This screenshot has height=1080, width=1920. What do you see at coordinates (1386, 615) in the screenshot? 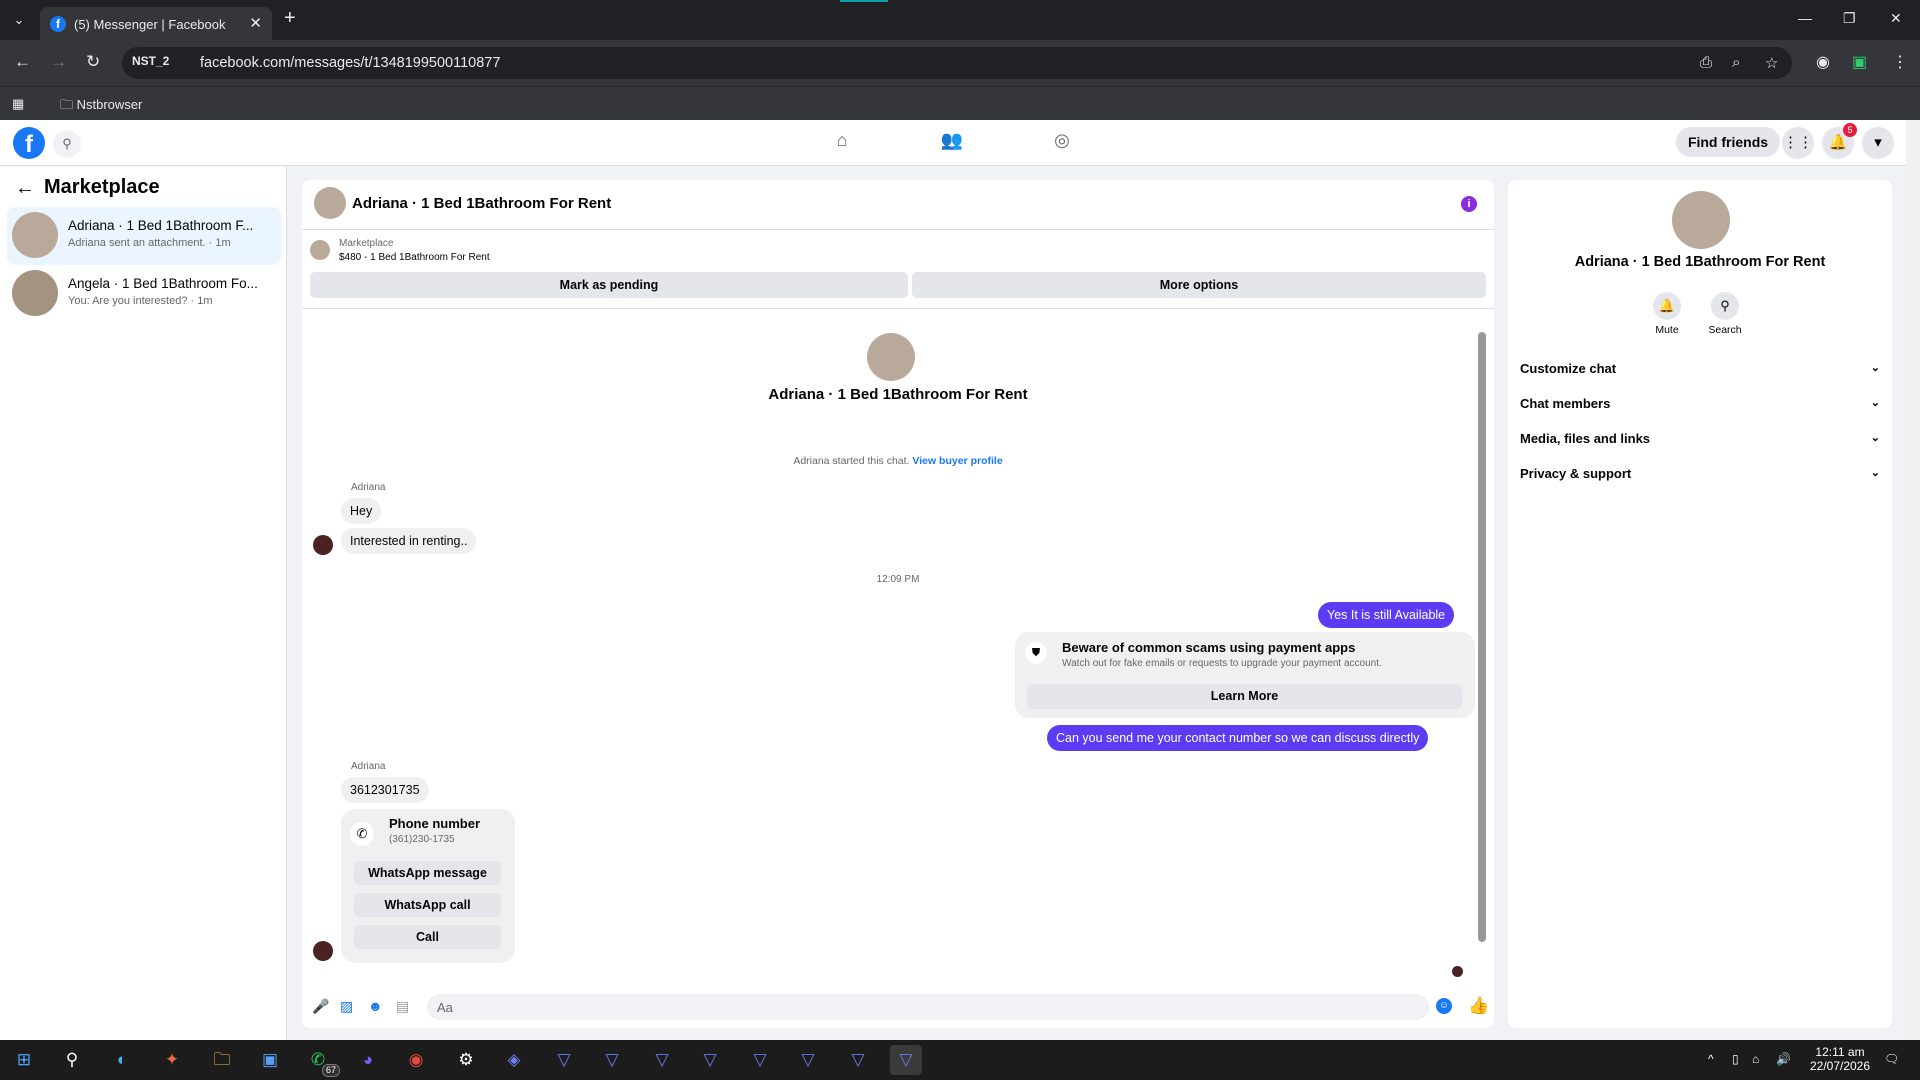
I see `outgoing-message: Yes It is still Available` at bounding box center [1386, 615].